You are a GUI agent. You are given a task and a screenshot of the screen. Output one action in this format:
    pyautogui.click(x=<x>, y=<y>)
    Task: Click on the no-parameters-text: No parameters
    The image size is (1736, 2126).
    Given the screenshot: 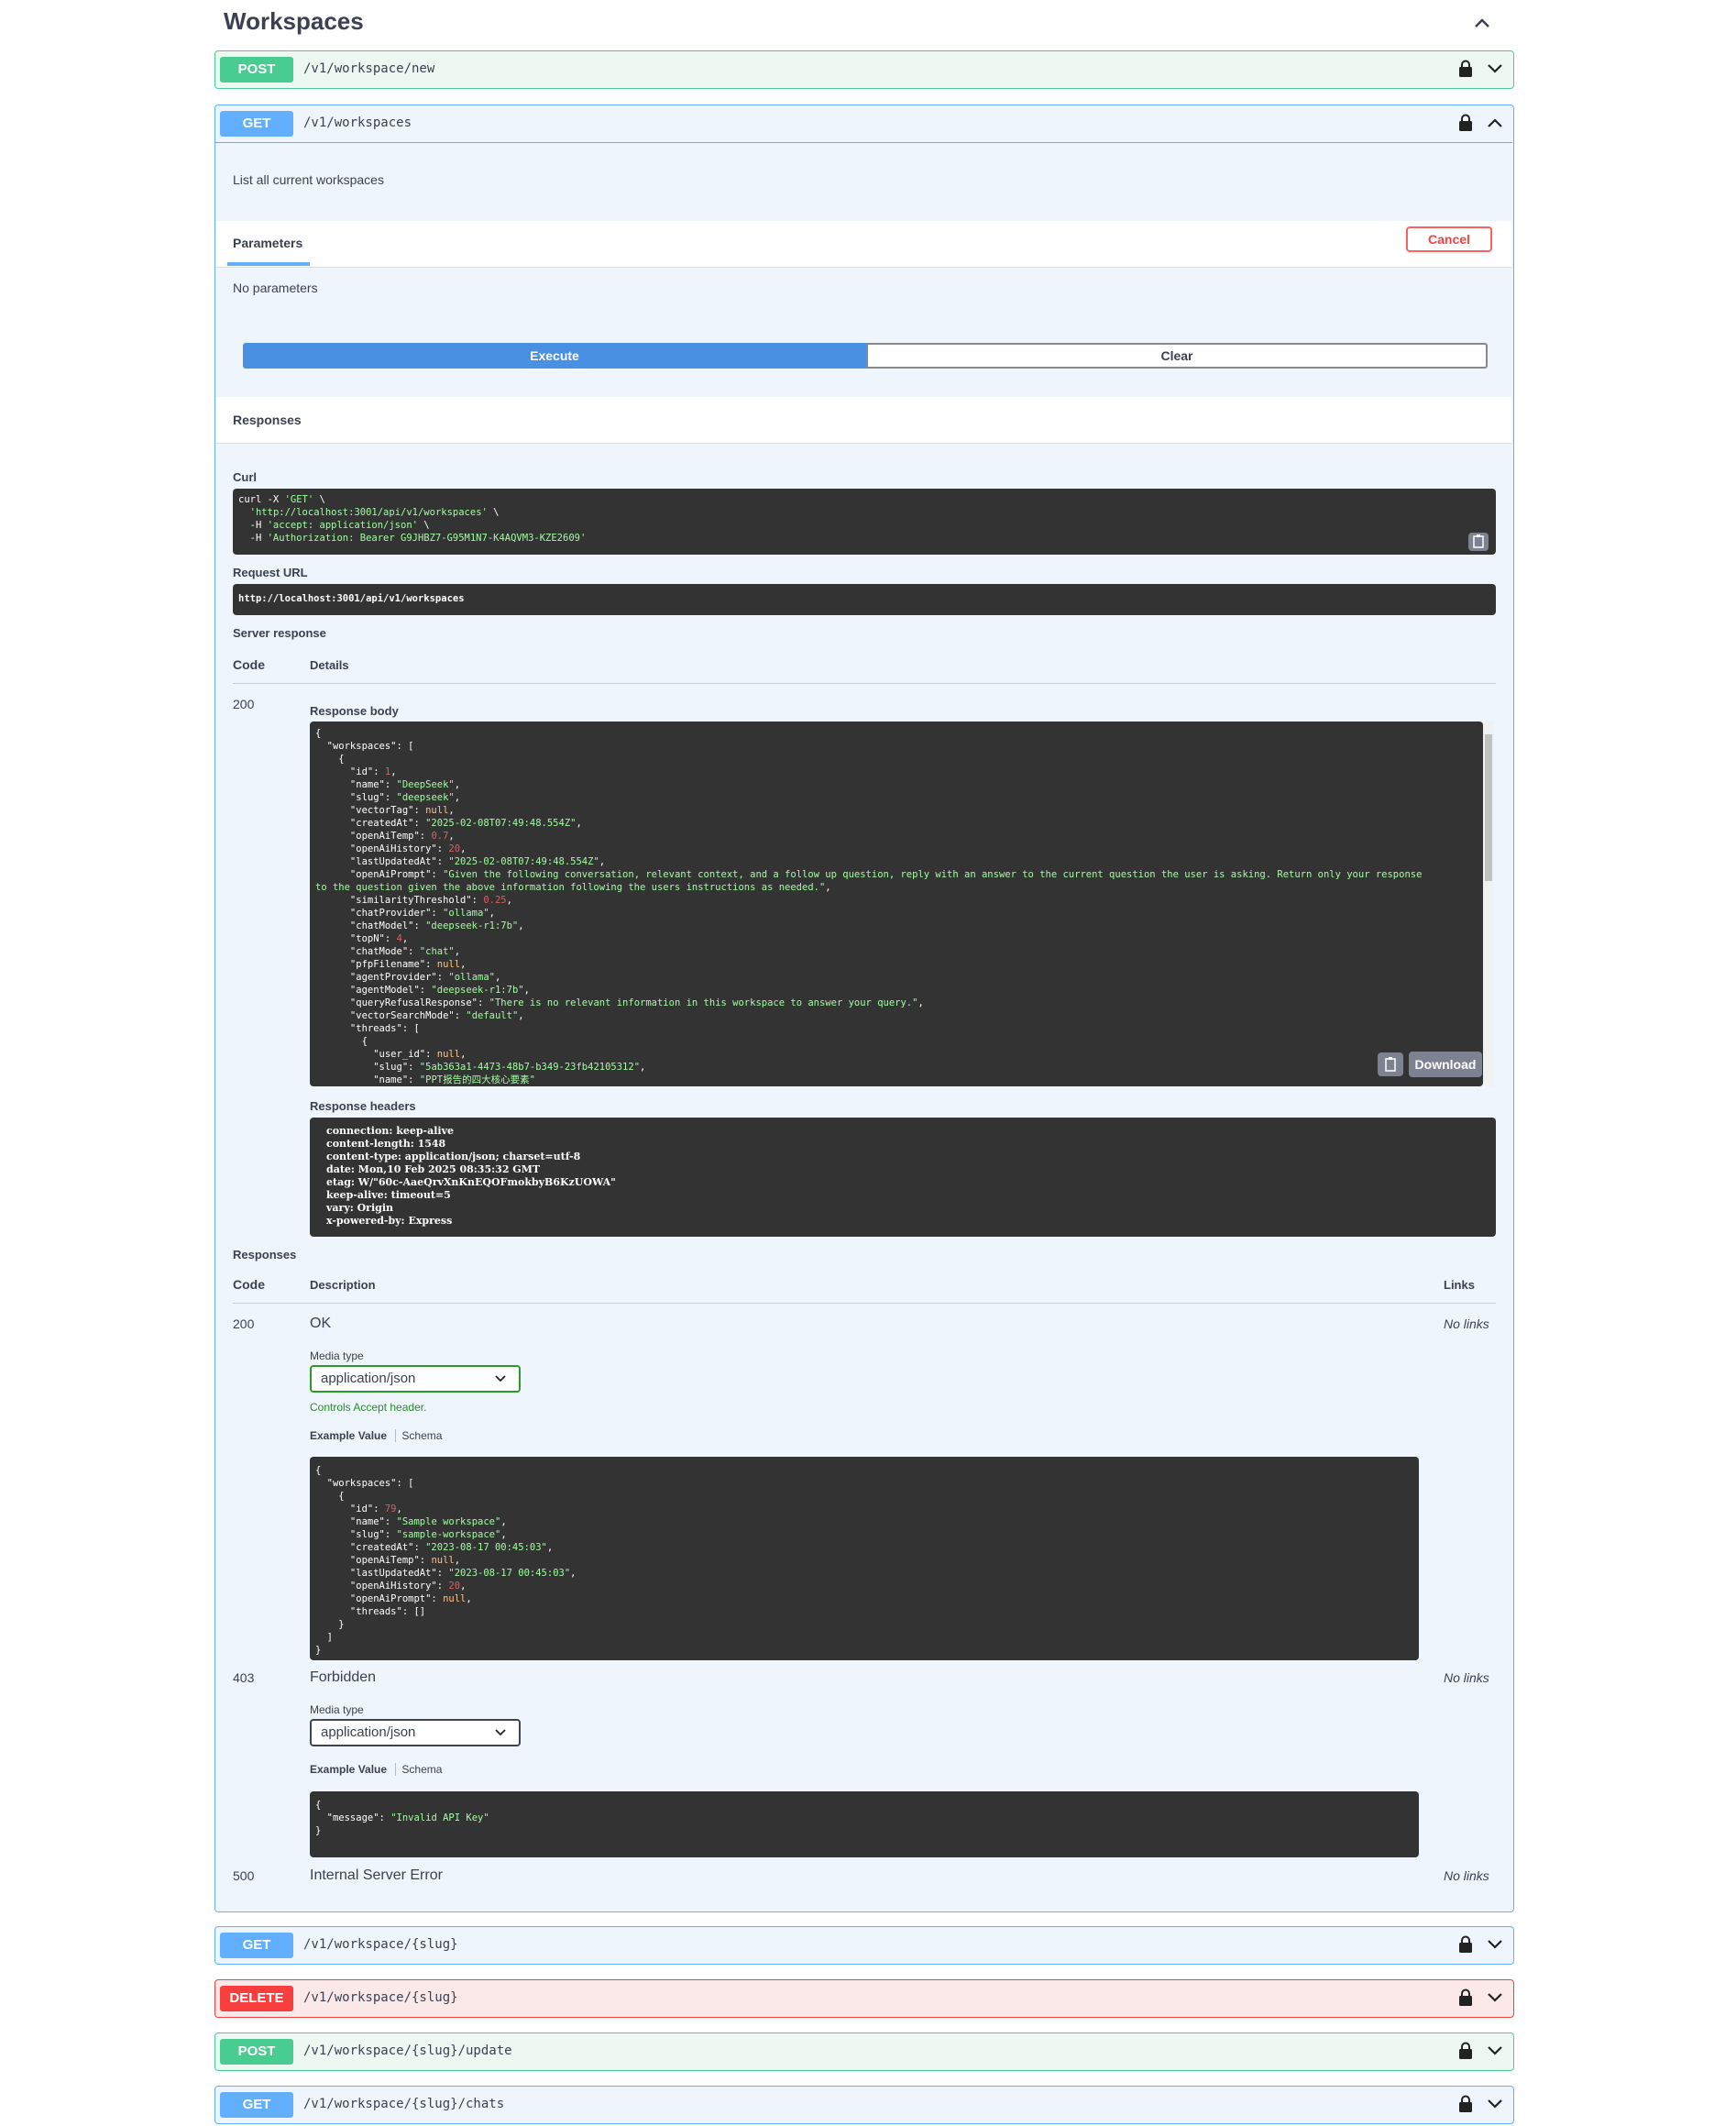 What is the action you would take?
    pyautogui.click(x=276, y=288)
    